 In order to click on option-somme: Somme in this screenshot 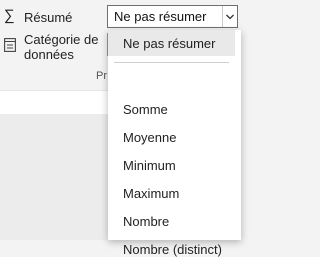, I will do `click(145, 109)`.